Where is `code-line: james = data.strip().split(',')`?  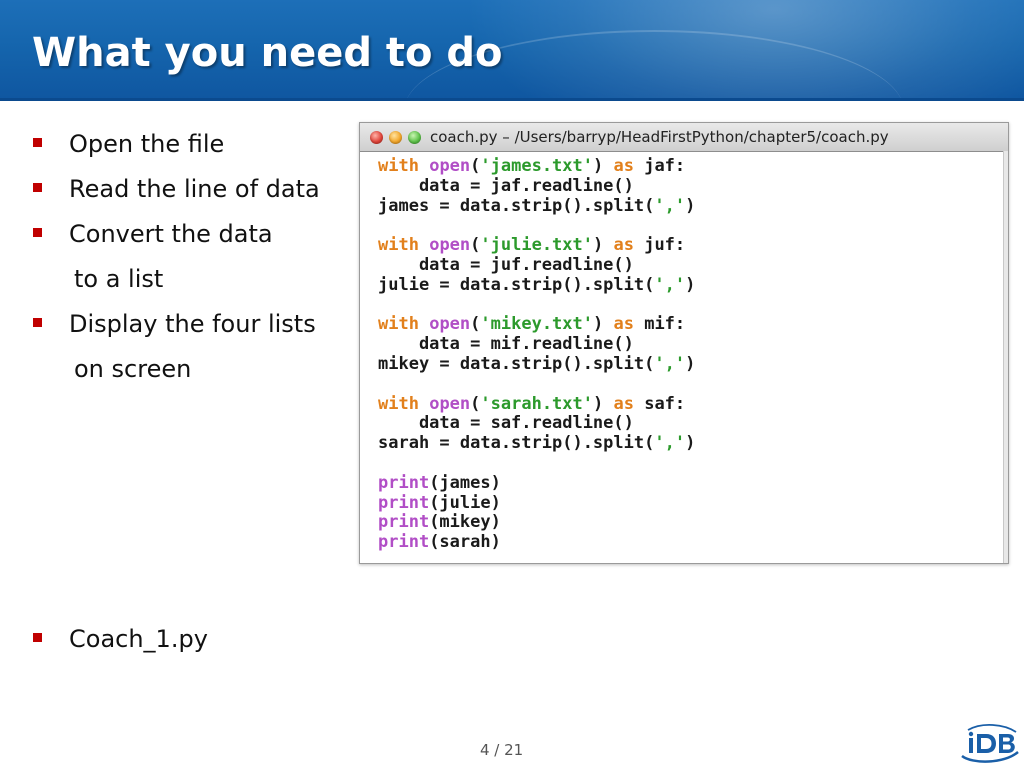
code-line: james = data.strip().split(',') is located at coordinates (537, 205).